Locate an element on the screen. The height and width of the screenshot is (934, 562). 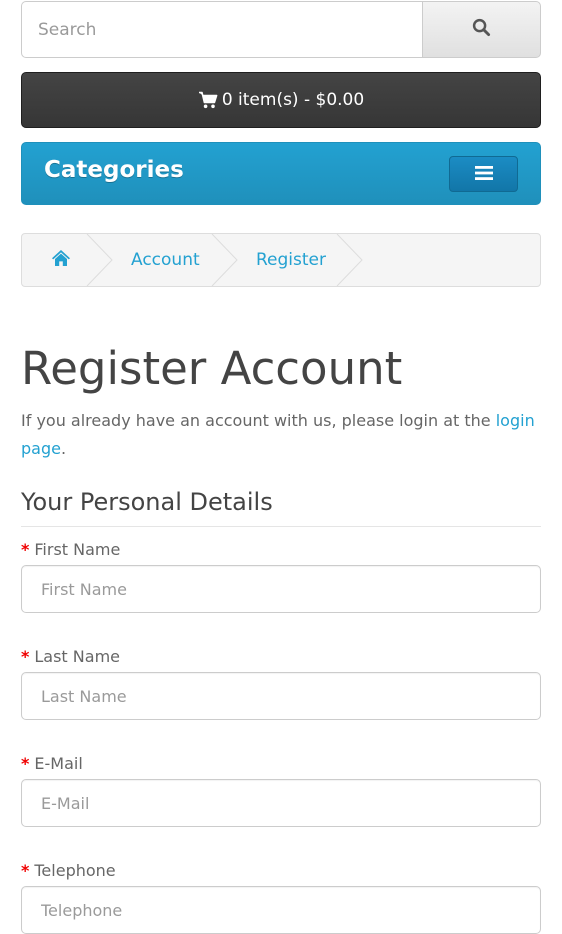
breadcrumb-item-account: Account is located at coordinates (165, 260).